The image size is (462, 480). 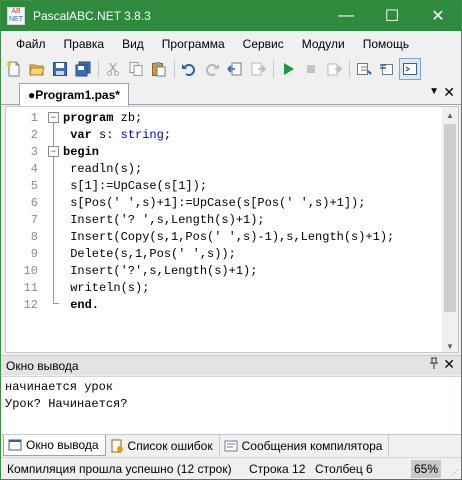 What do you see at coordinates (263, 44) in the screenshot?
I see `menu-service: Сервис` at bounding box center [263, 44].